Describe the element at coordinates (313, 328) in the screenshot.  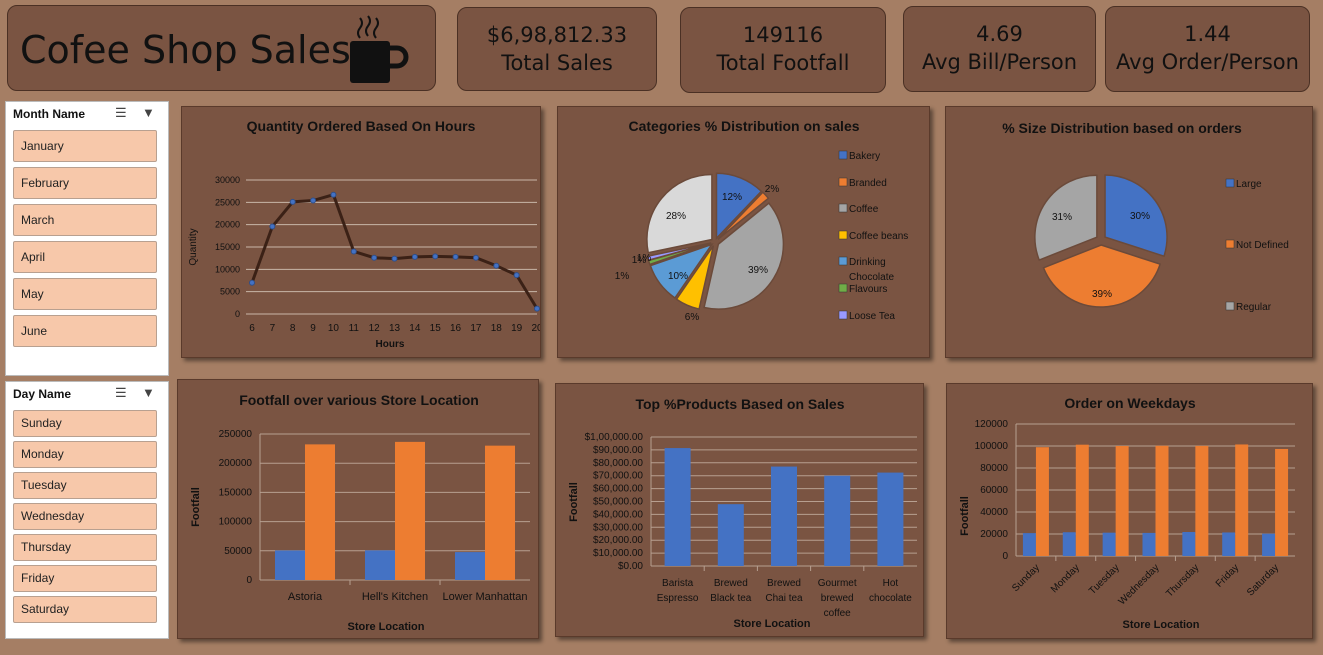
I see `x-tick-label: 9` at that location.